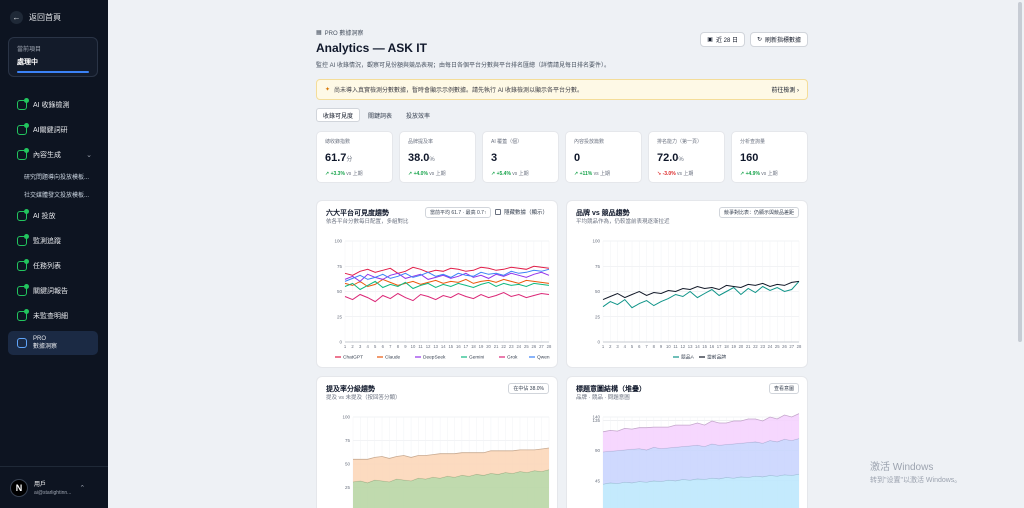 This screenshot has height=508, width=1024. Describe the element at coordinates (598, 450) in the screenshot. I see `y-tick-label: 90` at that location.